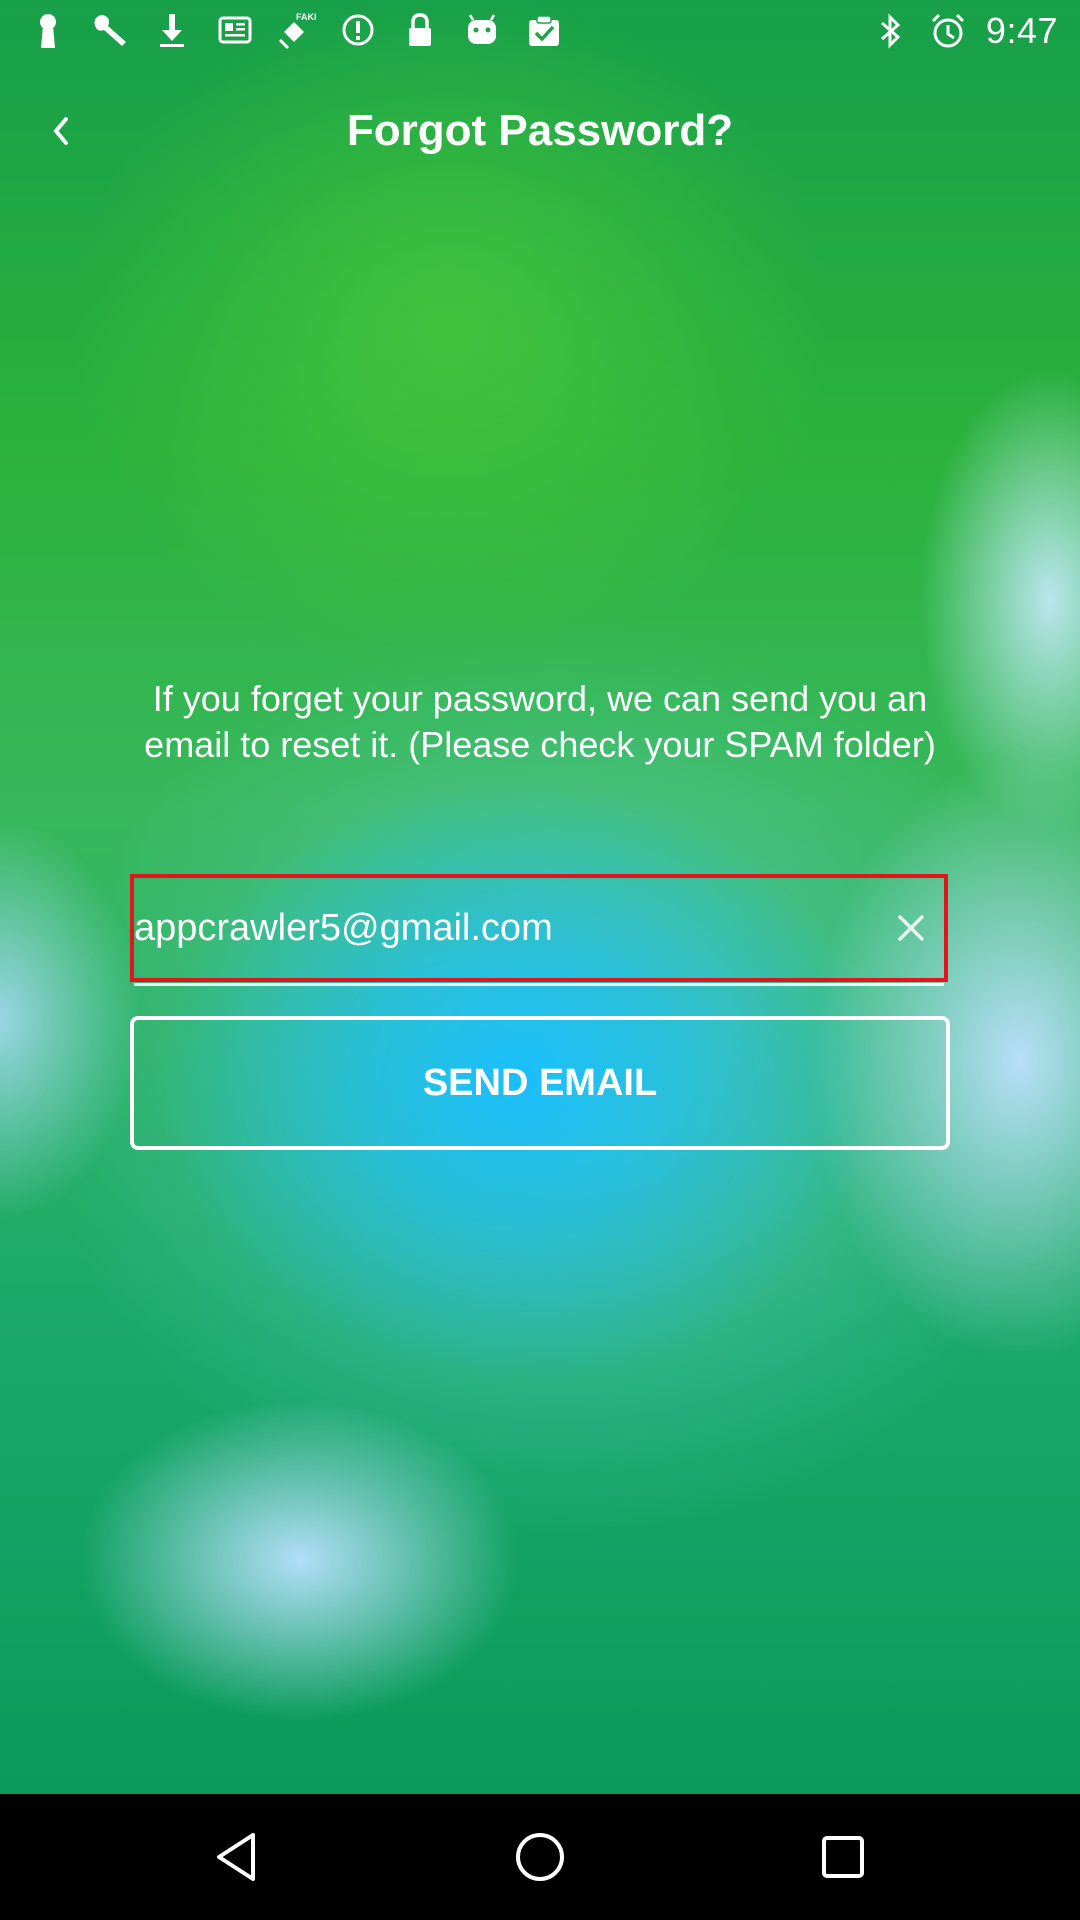  I want to click on alarm-icon, so click(947, 30).